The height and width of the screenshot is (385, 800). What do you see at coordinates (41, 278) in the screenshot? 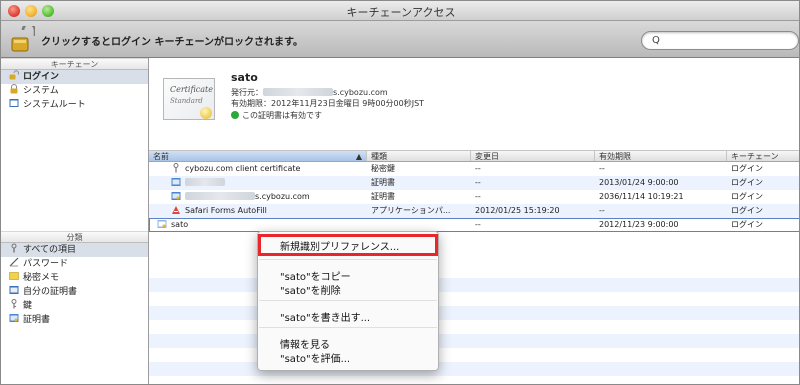
I see `sidebar-item-label: 秘密メモ` at bounding box center [41, 278].